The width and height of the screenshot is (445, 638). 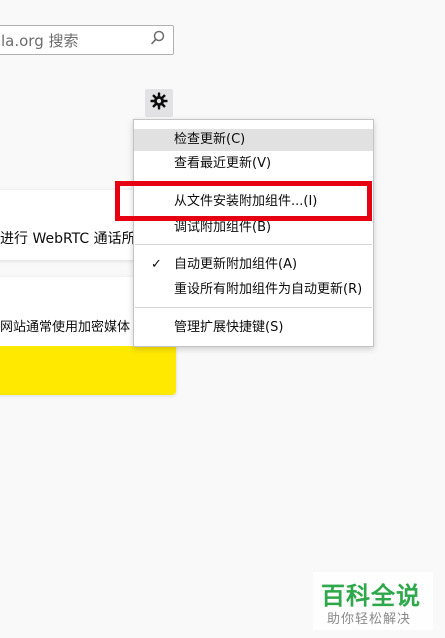 I want to click on menu-item-manage-shortcuts: 管理扩展快捷键(S), so click(x=253, y=328).